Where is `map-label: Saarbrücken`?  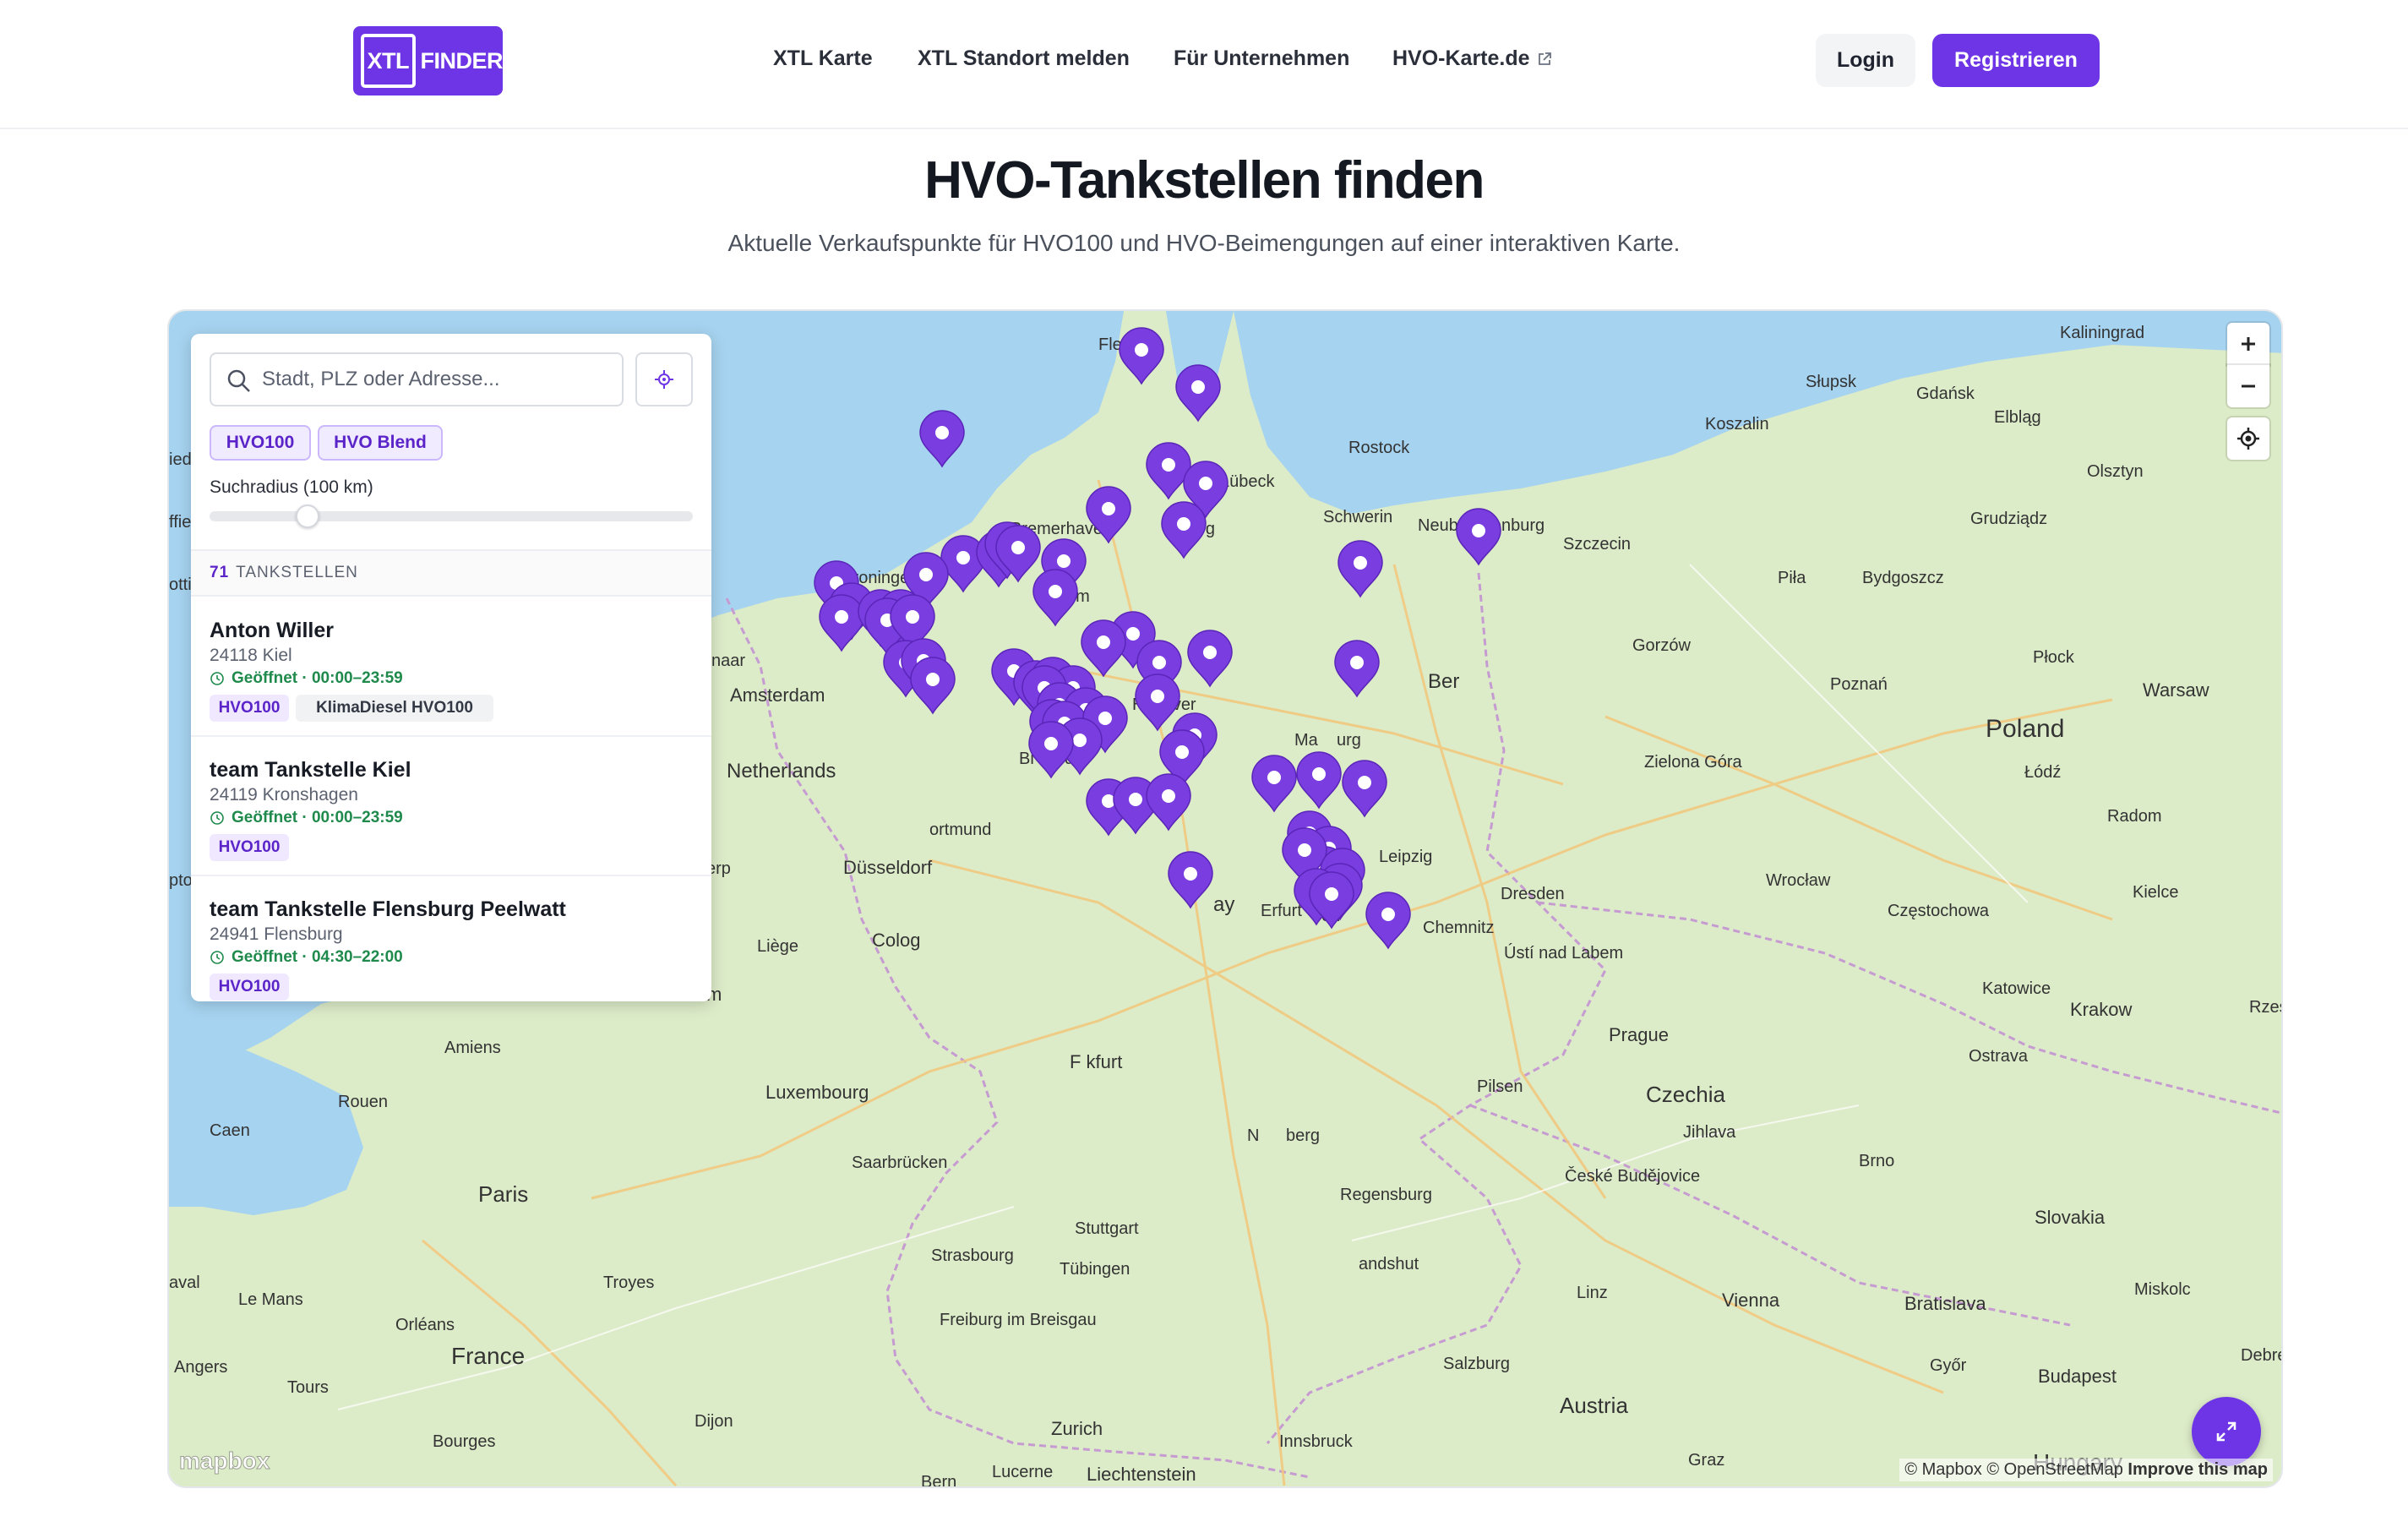 map-label: Saarbrücken is located at coordinates (899, 1163).